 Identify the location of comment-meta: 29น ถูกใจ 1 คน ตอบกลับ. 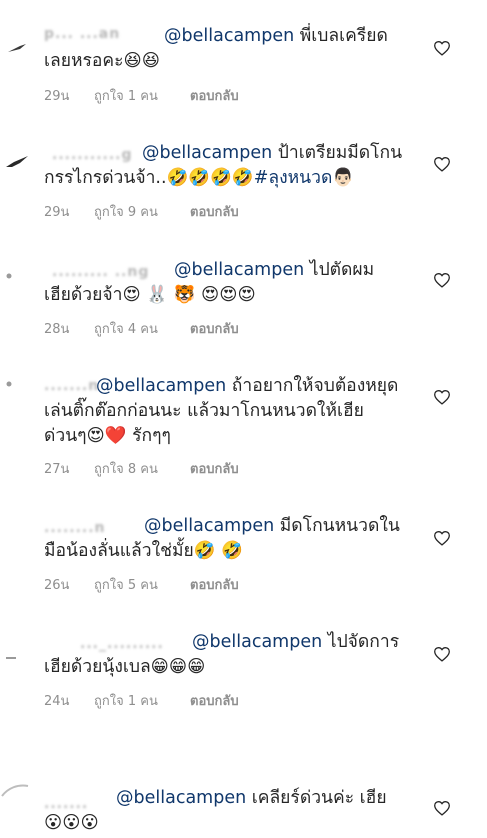
(141, 95).